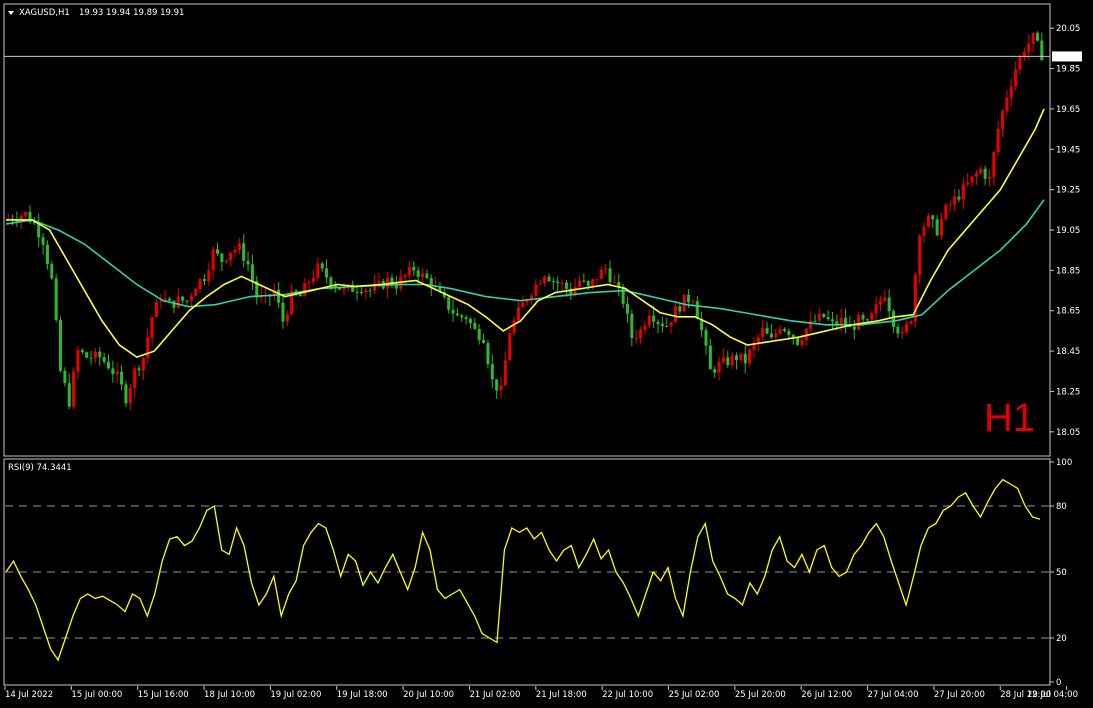 The image size is (1093, 708). I want to click on time-tick-label: 25 Jul 20:00, so click(760, 695).